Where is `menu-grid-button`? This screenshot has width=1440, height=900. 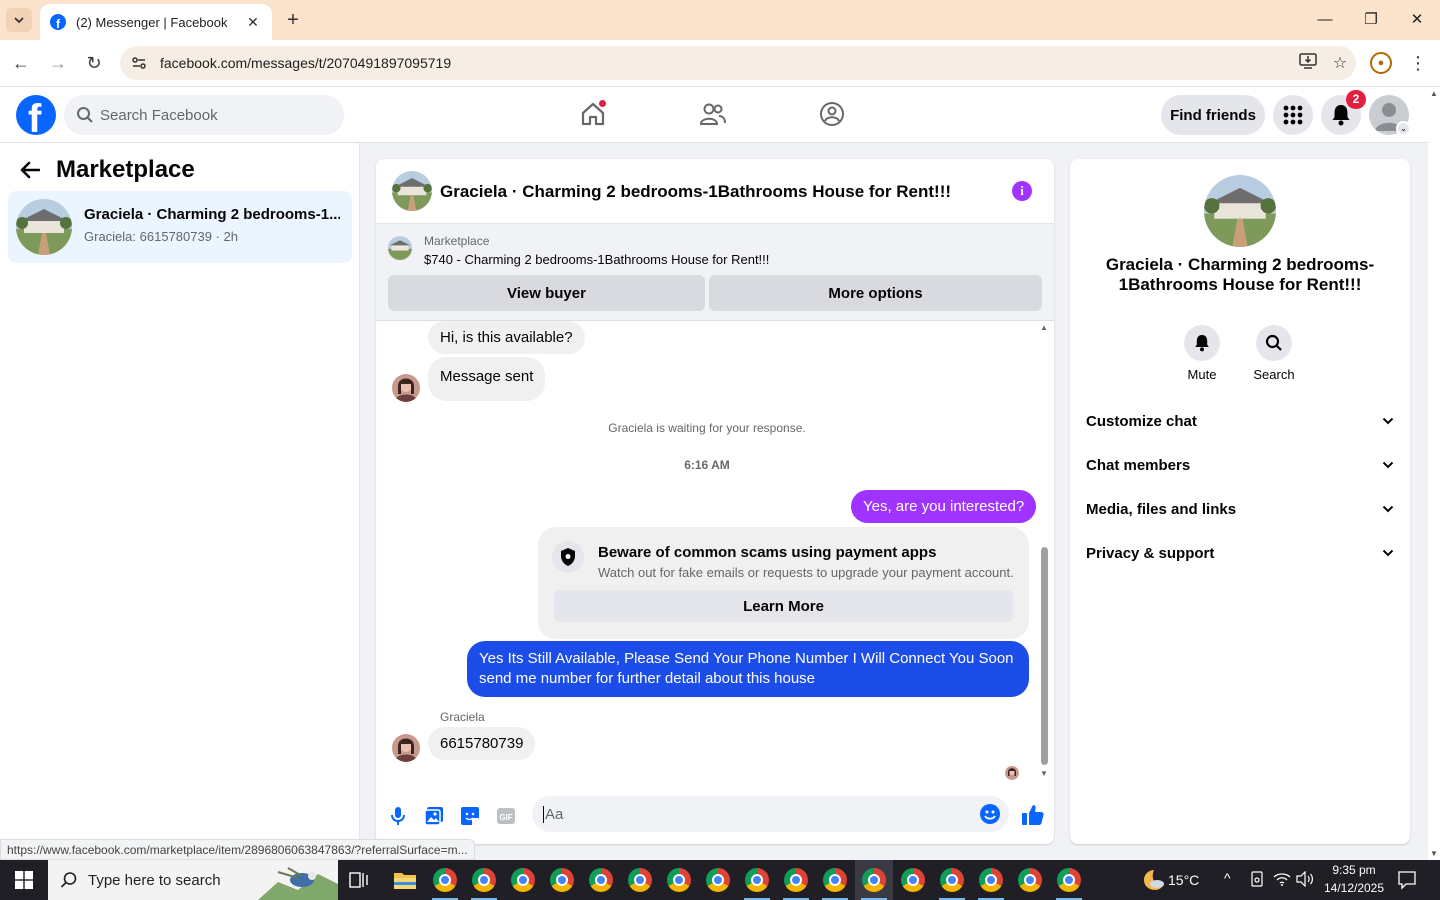
menu-grid-button is located at coordinates (1293, 115).